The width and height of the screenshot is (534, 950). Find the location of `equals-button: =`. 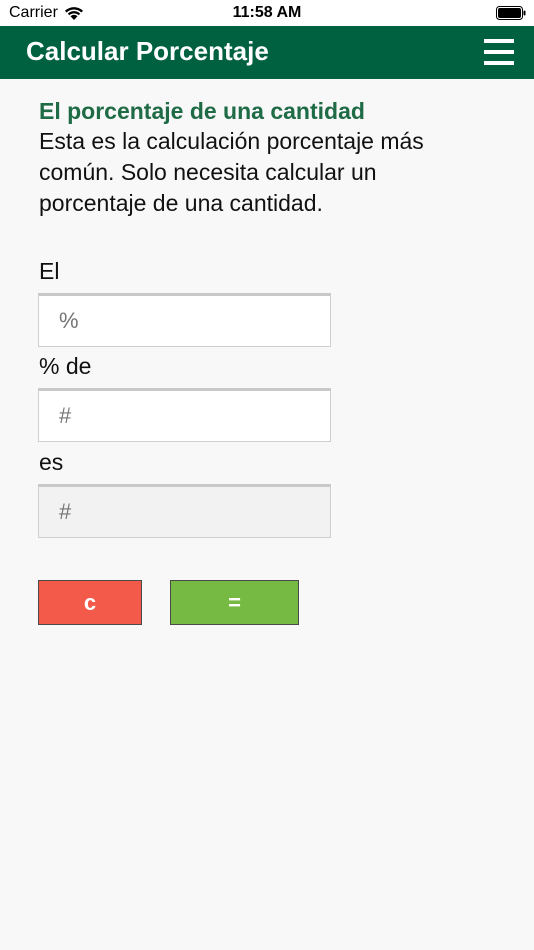

equals-button: = is located at coordinates (234, 602).